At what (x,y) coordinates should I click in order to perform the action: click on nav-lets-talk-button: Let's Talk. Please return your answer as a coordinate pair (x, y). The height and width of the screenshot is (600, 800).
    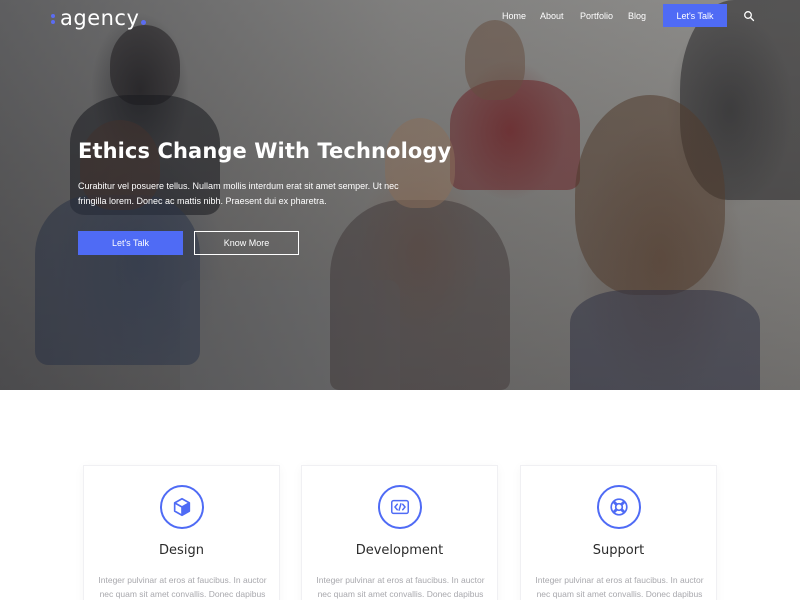
    Looking at the image, I should click on (695, 15).